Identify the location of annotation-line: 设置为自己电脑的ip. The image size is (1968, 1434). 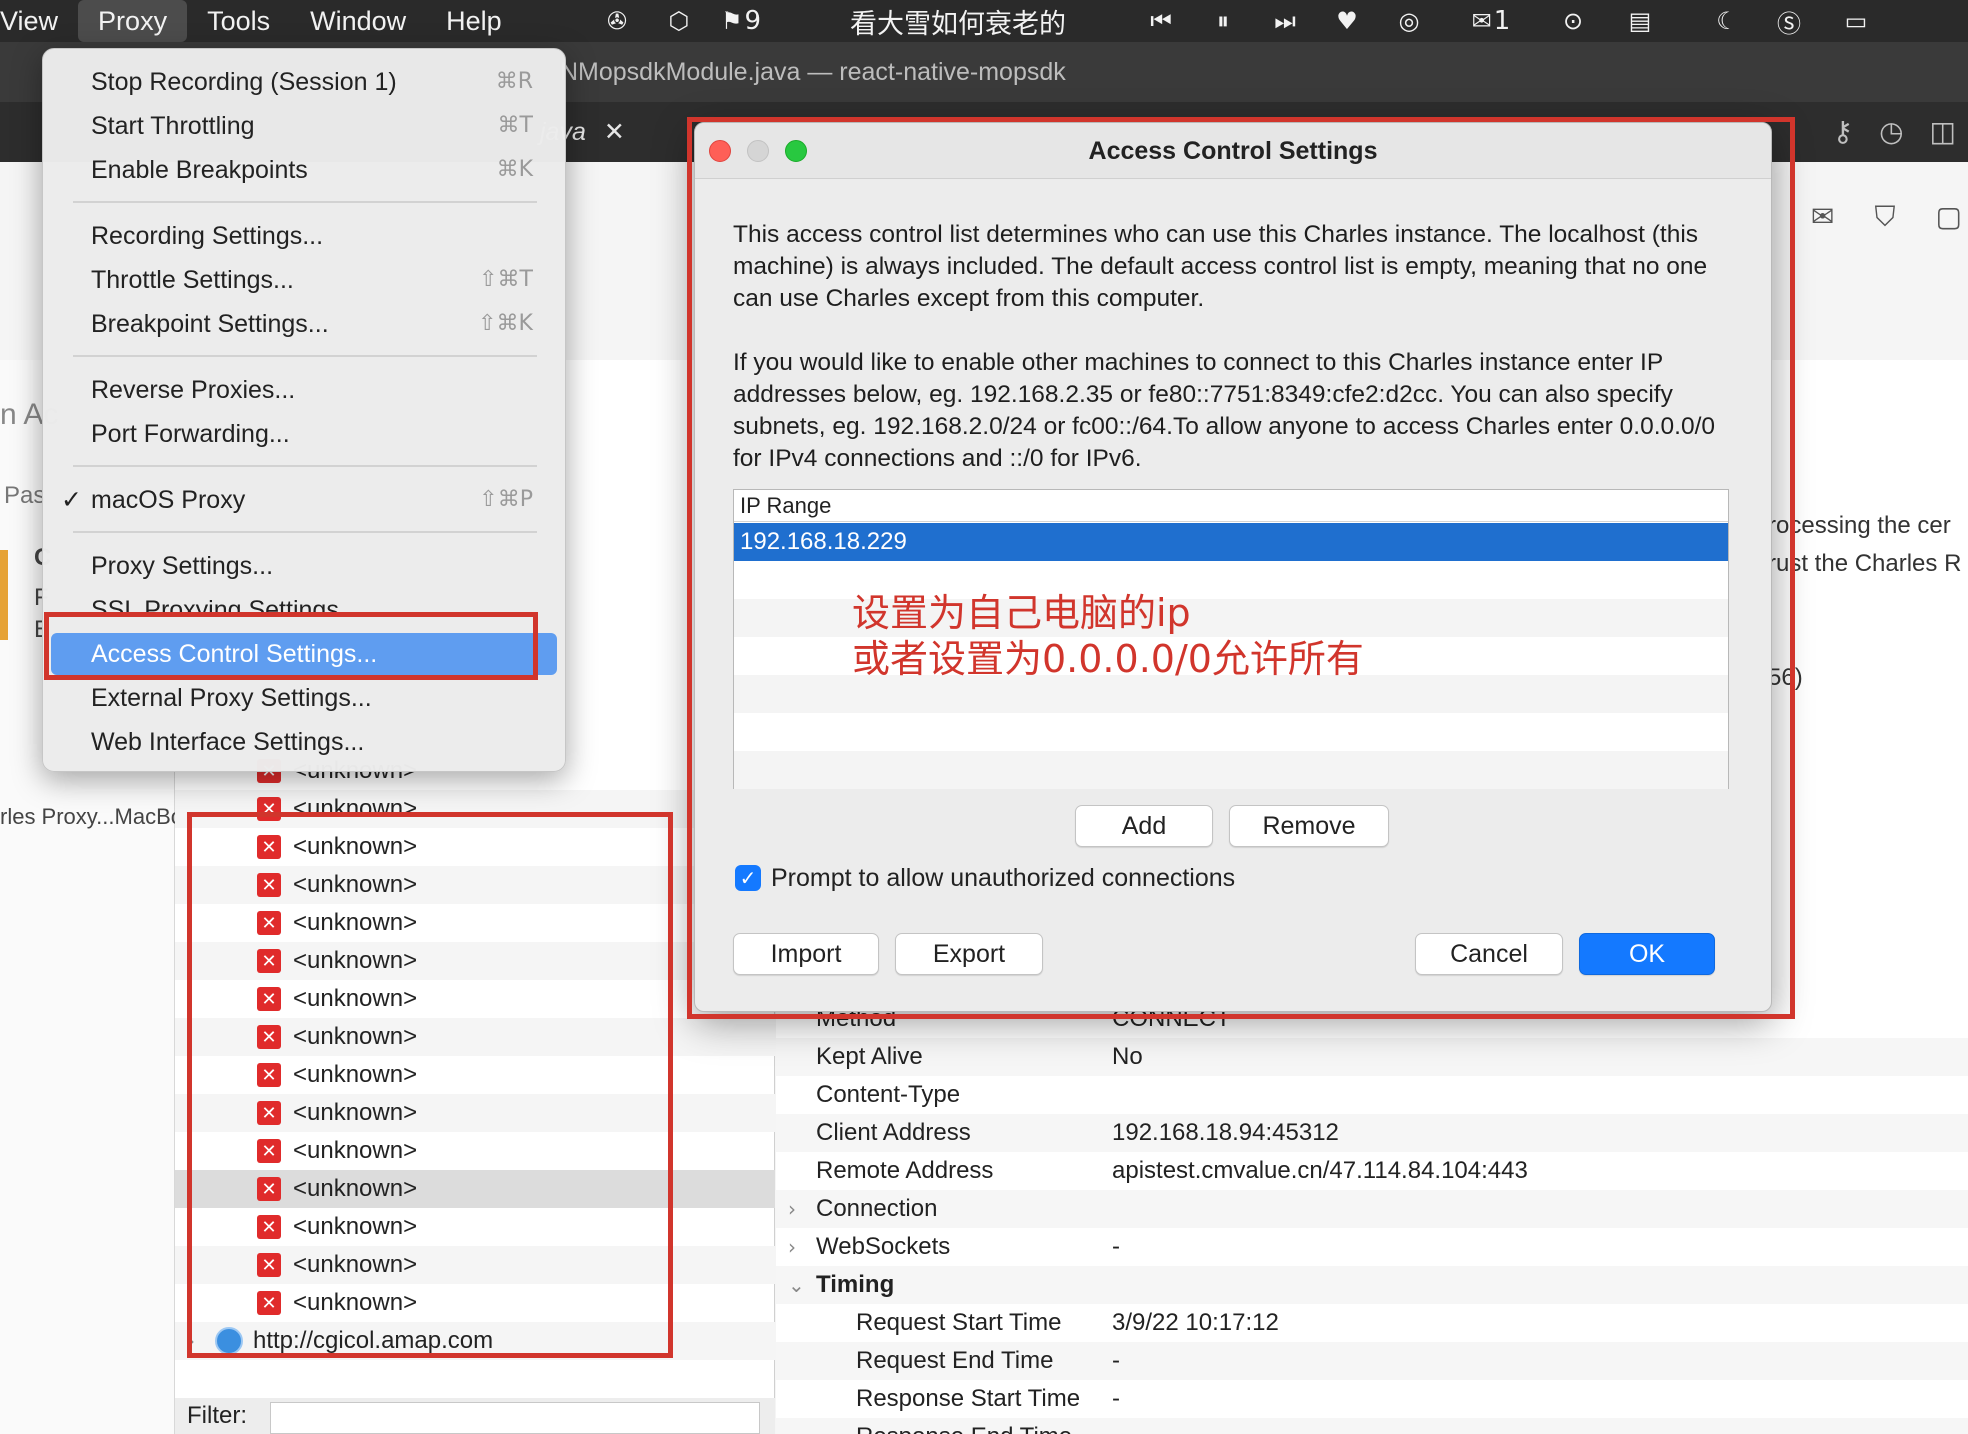
(1021, 613).